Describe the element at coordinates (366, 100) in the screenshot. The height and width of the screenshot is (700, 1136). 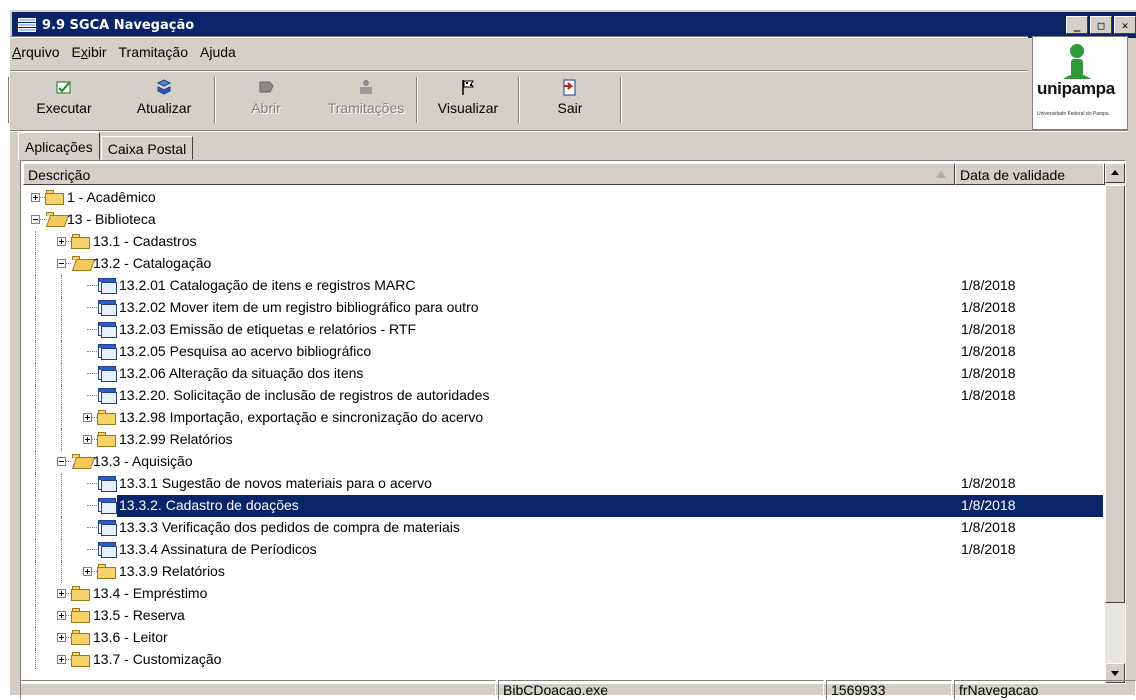
I see `tramitacoes-button: Tramitações` at that location.